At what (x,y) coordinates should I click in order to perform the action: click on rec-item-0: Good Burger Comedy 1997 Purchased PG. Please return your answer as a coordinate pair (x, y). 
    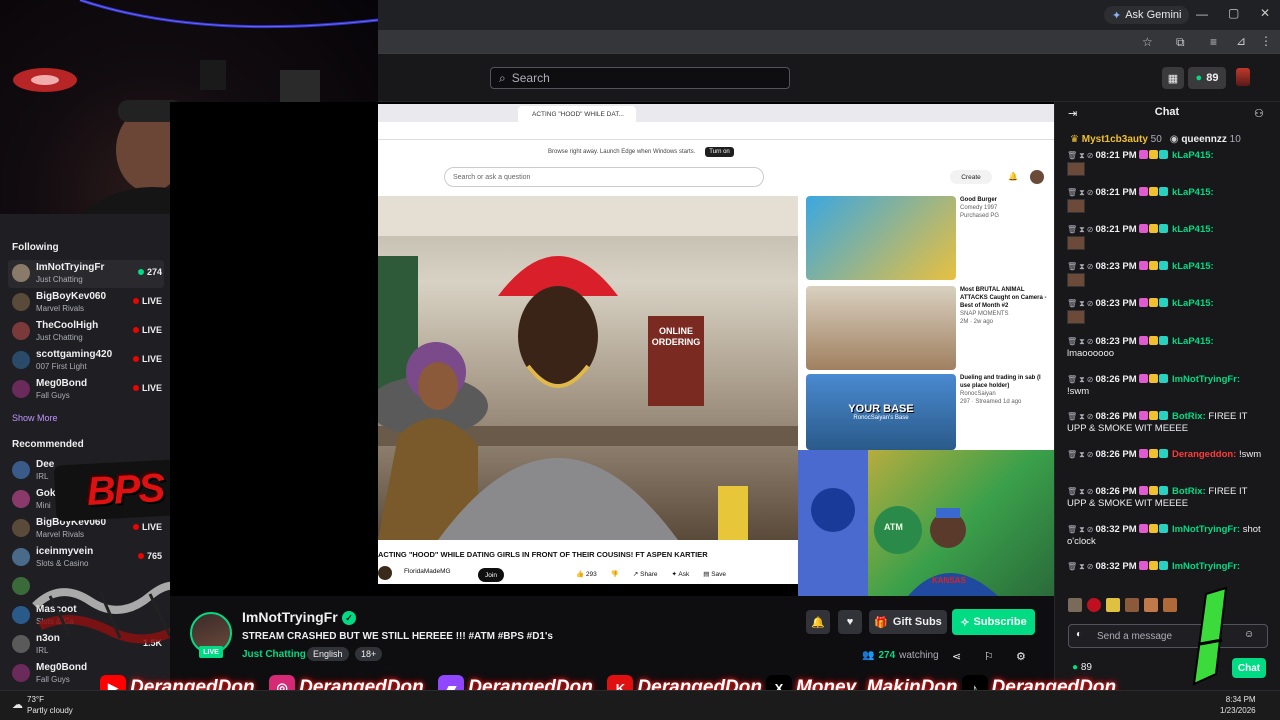
    Looking at the image, I should click on (1005, 208).